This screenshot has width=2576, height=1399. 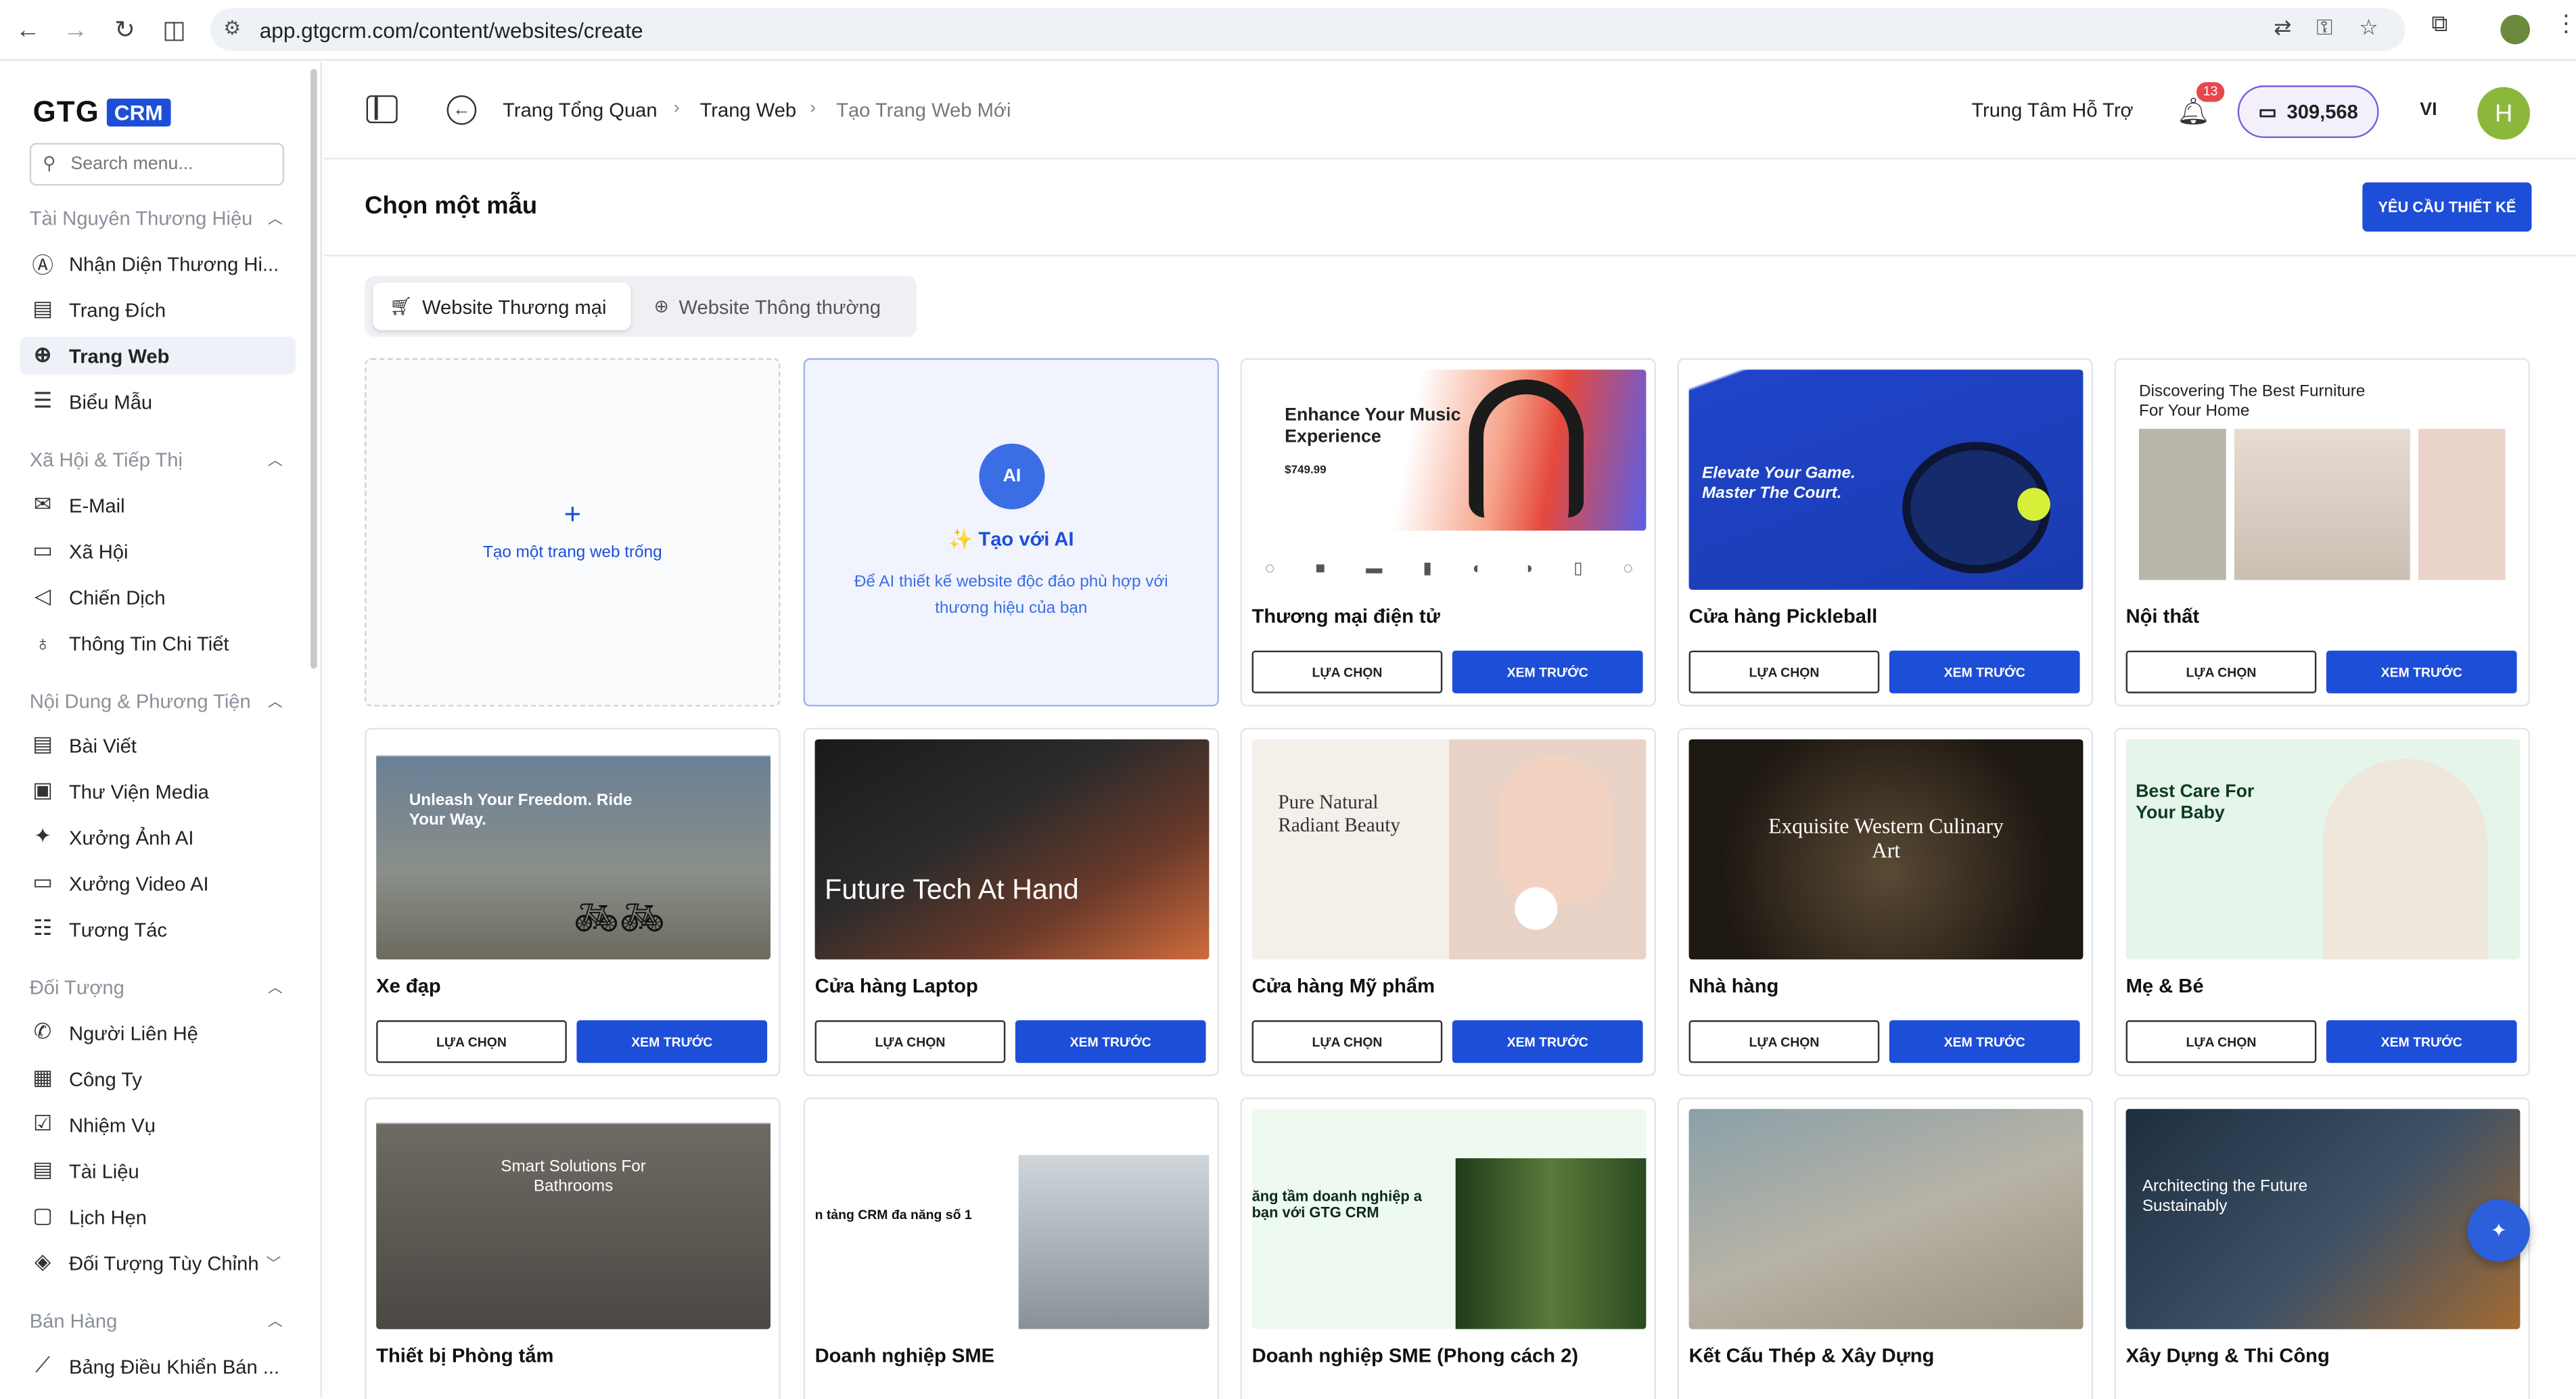 I want to click on sidebar-item-website: ⊕ Trang Web, so click(x=158, y=355).